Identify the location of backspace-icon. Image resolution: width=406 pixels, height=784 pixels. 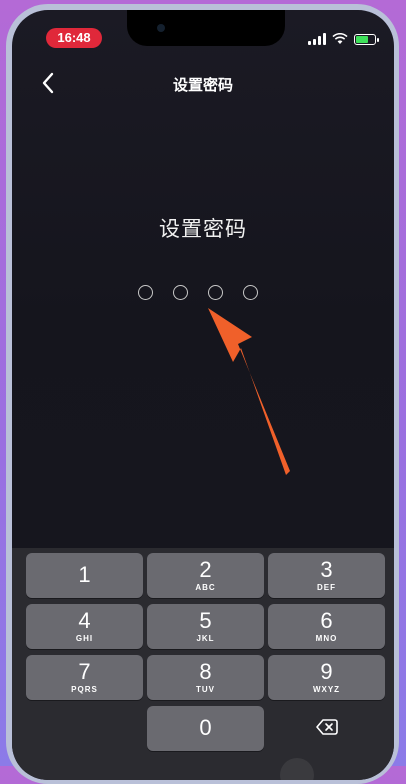
(327, 727).